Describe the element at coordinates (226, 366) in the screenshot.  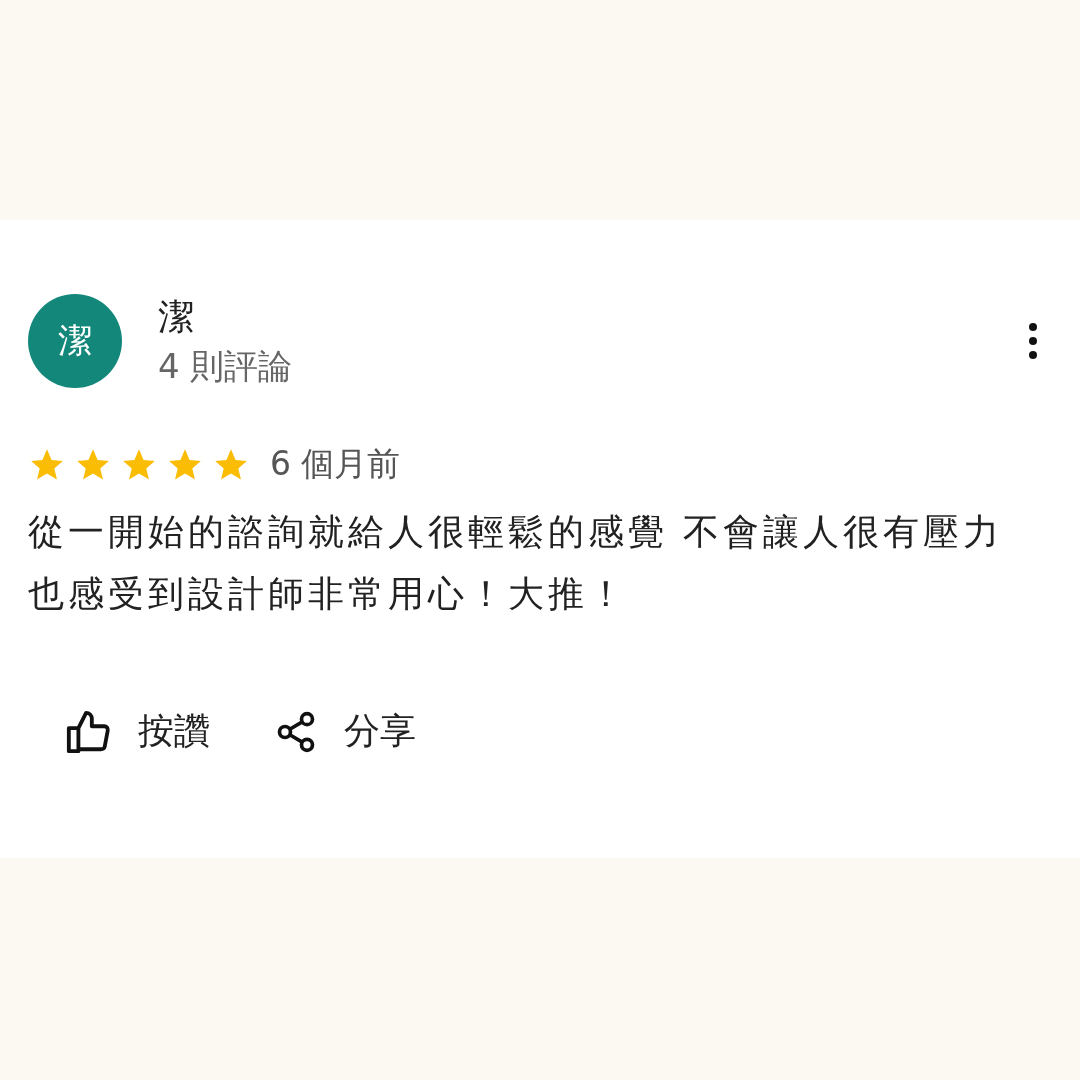
I see `review-count: 4 則評論` at that location.